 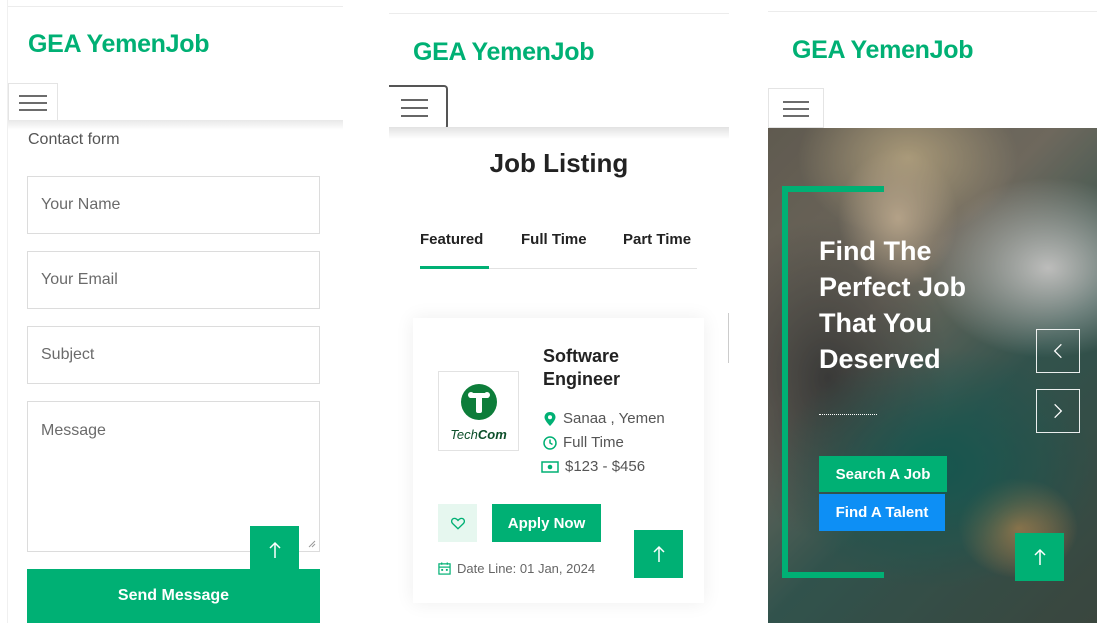 I want to click on location-pin-icon, so click(x=550, y=418).